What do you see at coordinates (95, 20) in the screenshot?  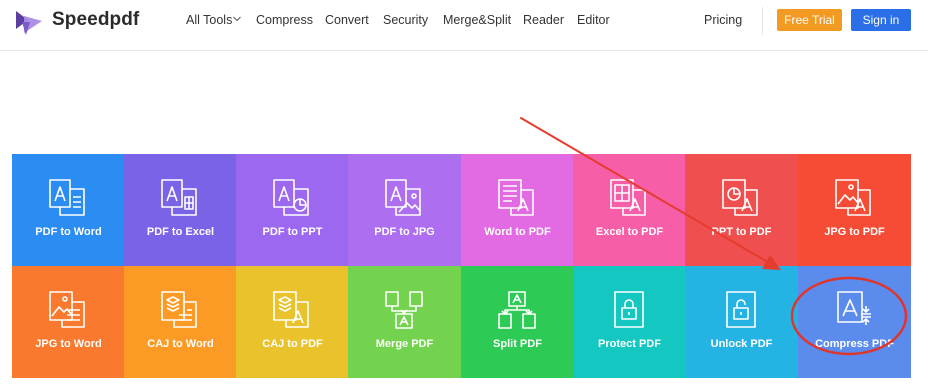 I see `brand-name: Speedpdf` at bounding box center [95, 20].